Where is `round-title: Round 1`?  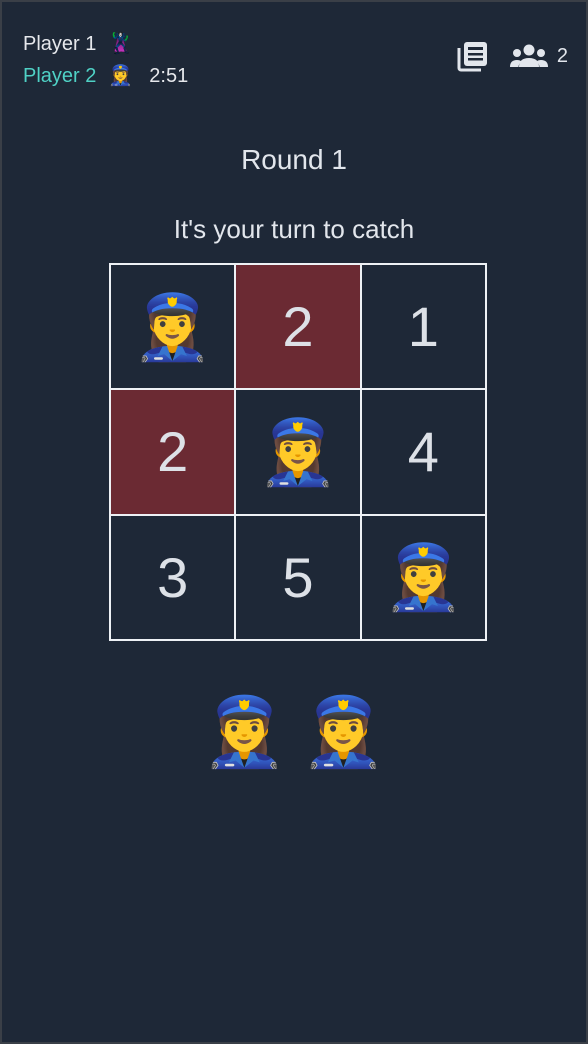 round-title: Round 1 is located at coordinates (294, 159).